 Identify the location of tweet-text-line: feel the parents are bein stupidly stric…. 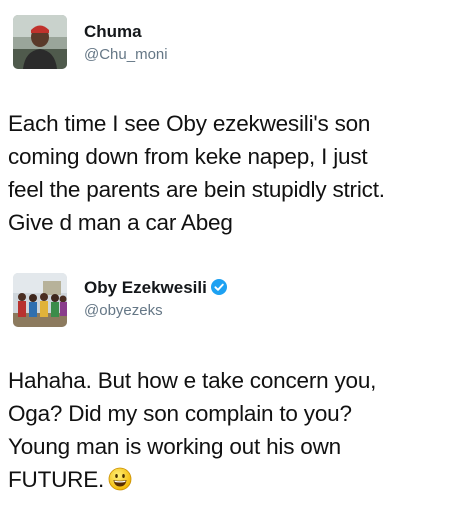
(196, 189).